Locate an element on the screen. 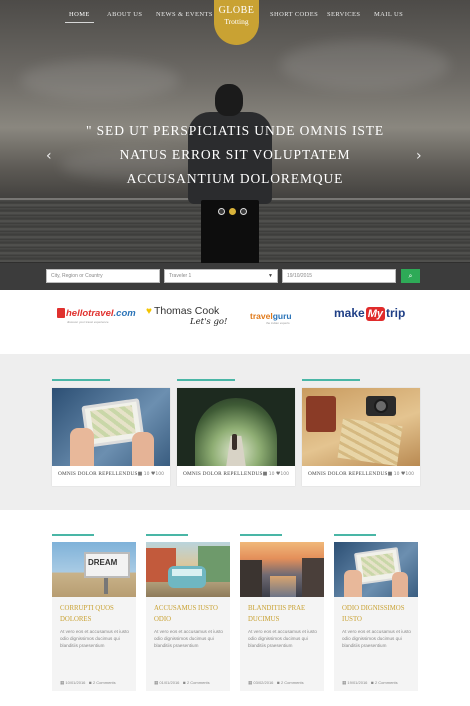 This screenshot has height=706, width=470. nav-news-events: News & Events is located at coordinates (184, 14).